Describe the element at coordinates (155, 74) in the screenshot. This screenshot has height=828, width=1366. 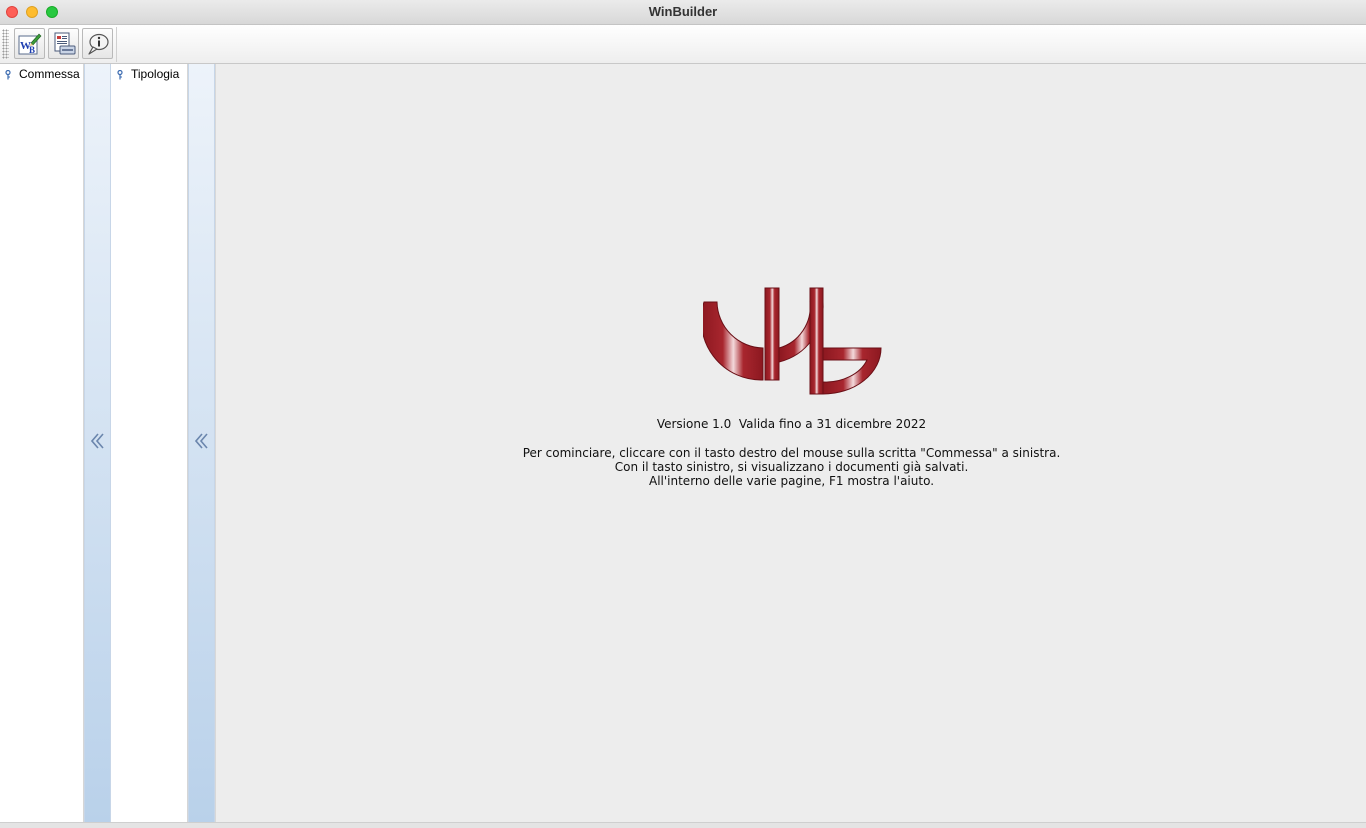
I see `tree-node-label: Tipologia` at that location.